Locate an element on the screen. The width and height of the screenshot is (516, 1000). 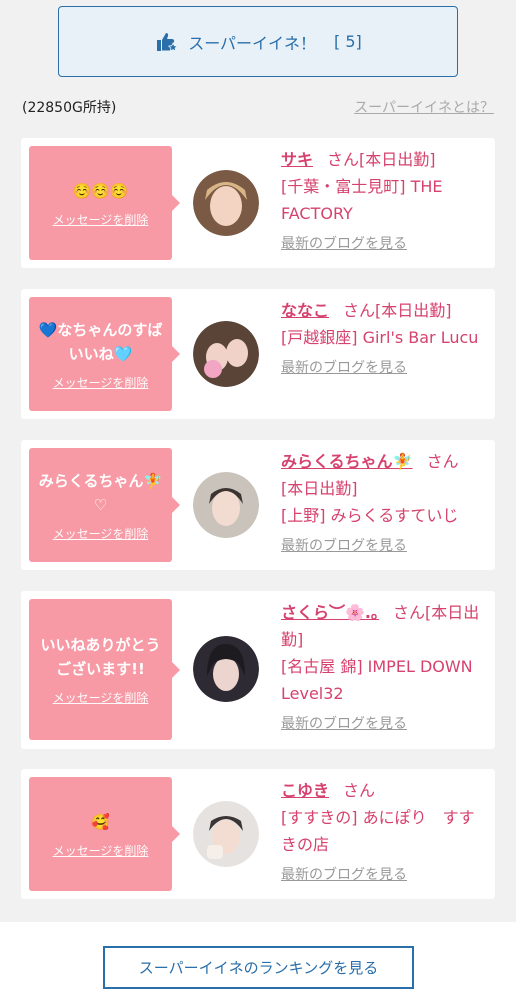
super-iine-button: スーパーイイネ！ [ 5] is located at coordinates (258, 41).